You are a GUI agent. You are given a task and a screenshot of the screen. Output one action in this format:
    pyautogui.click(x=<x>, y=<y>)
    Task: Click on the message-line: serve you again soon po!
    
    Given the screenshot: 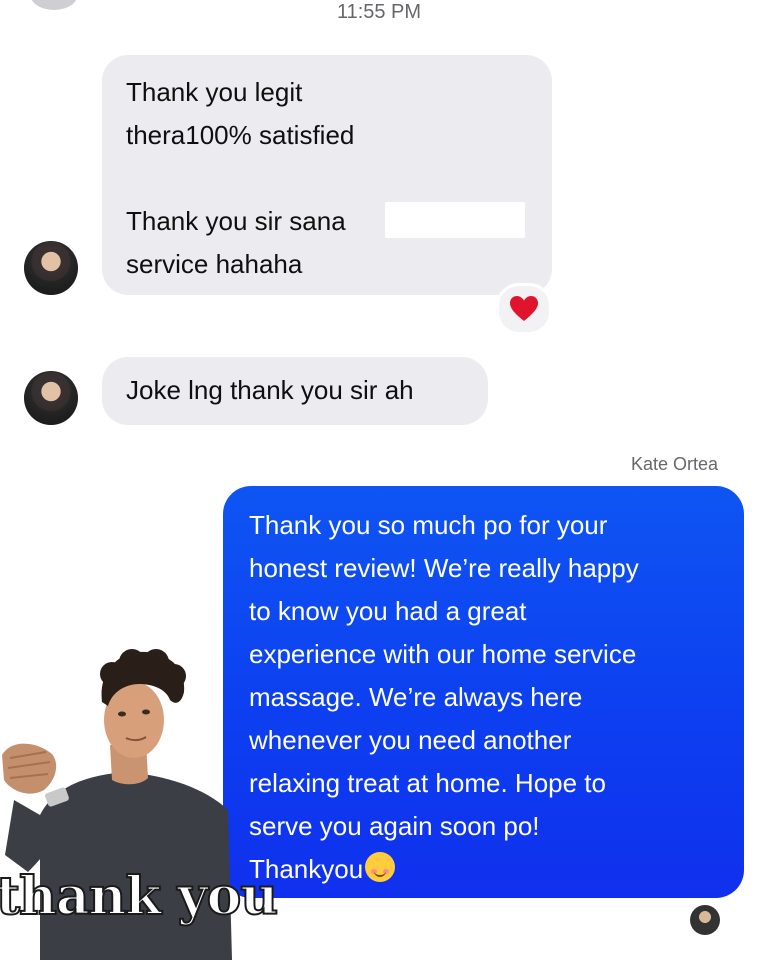 What is the action you would take?
    pyautogui.click(x=394, y=826)
    